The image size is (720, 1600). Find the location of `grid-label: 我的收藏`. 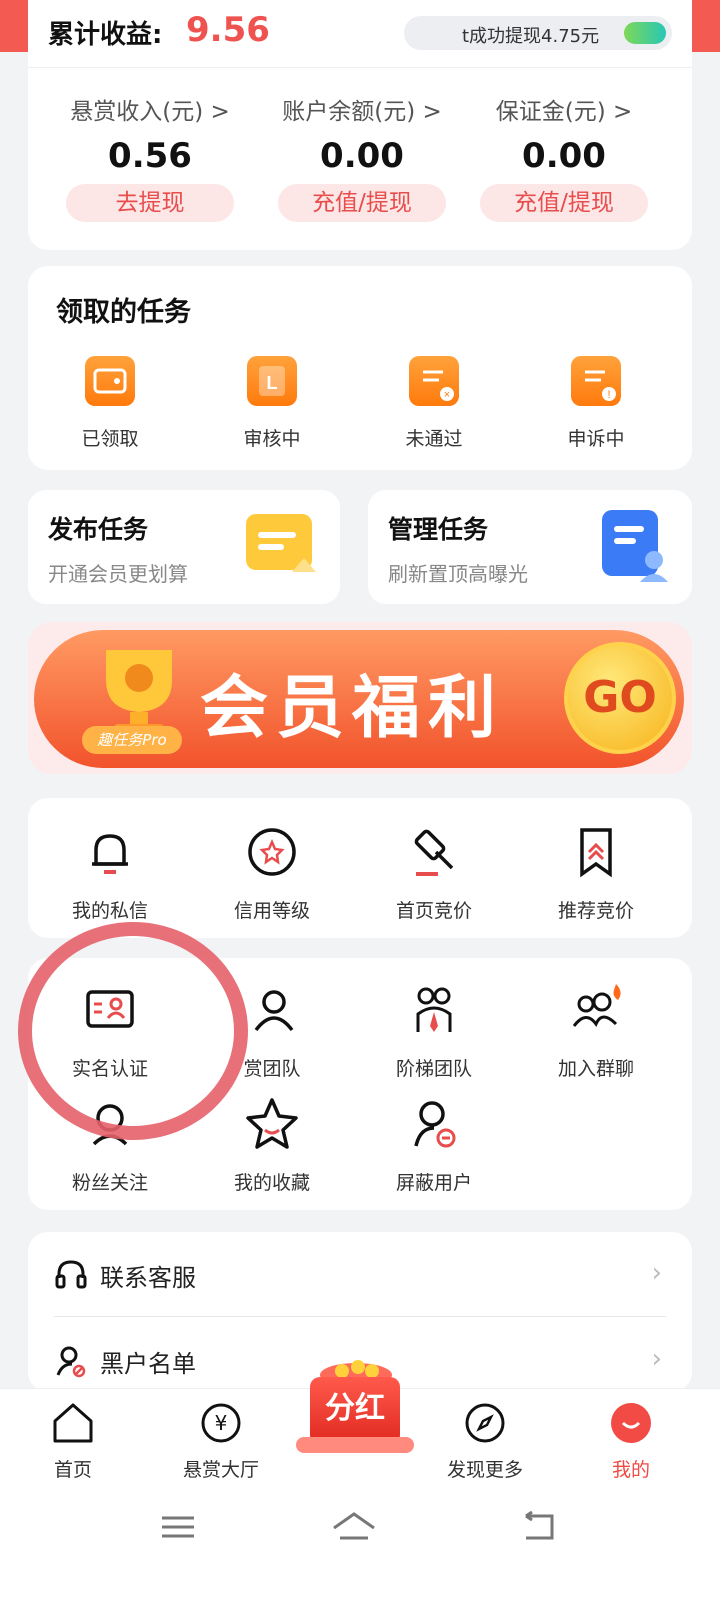

grid-label: 我的收藏 is located at coordinates (271, 1183).